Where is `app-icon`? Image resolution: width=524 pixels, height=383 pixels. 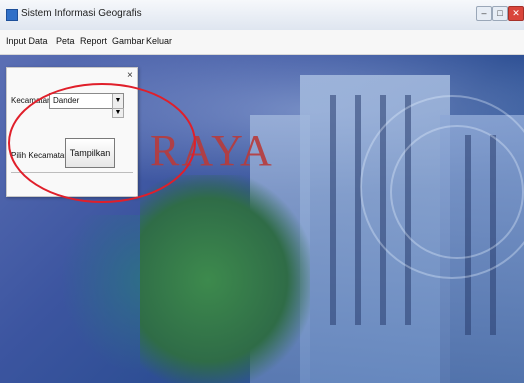 app-icon is located at coordinates (12, 15).